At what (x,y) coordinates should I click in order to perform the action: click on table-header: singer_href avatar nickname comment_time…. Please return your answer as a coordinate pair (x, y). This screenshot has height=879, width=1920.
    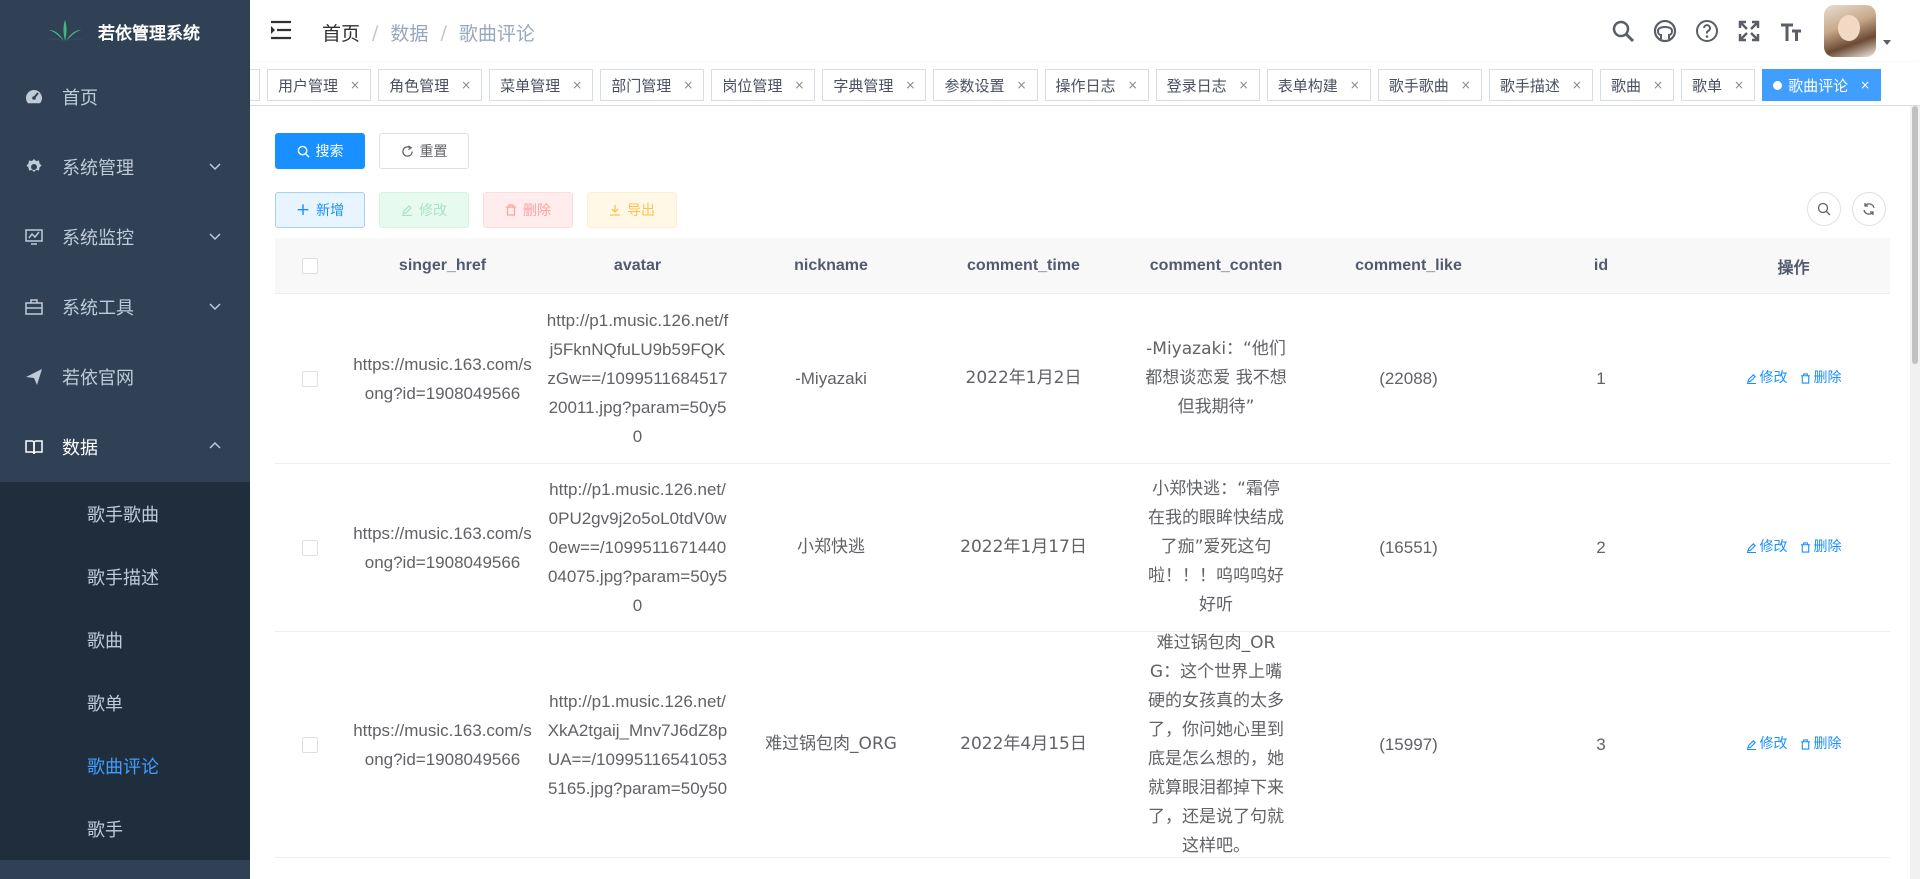
    Looking at the image, I should click on (1082, 266).